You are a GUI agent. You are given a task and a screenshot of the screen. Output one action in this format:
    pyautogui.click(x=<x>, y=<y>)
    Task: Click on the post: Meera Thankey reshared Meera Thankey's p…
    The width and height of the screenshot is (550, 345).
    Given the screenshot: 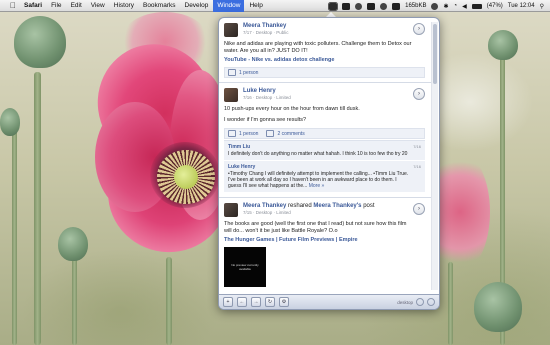 What is the action you would take?
    pyautogui.click(x=325, y=244)
    